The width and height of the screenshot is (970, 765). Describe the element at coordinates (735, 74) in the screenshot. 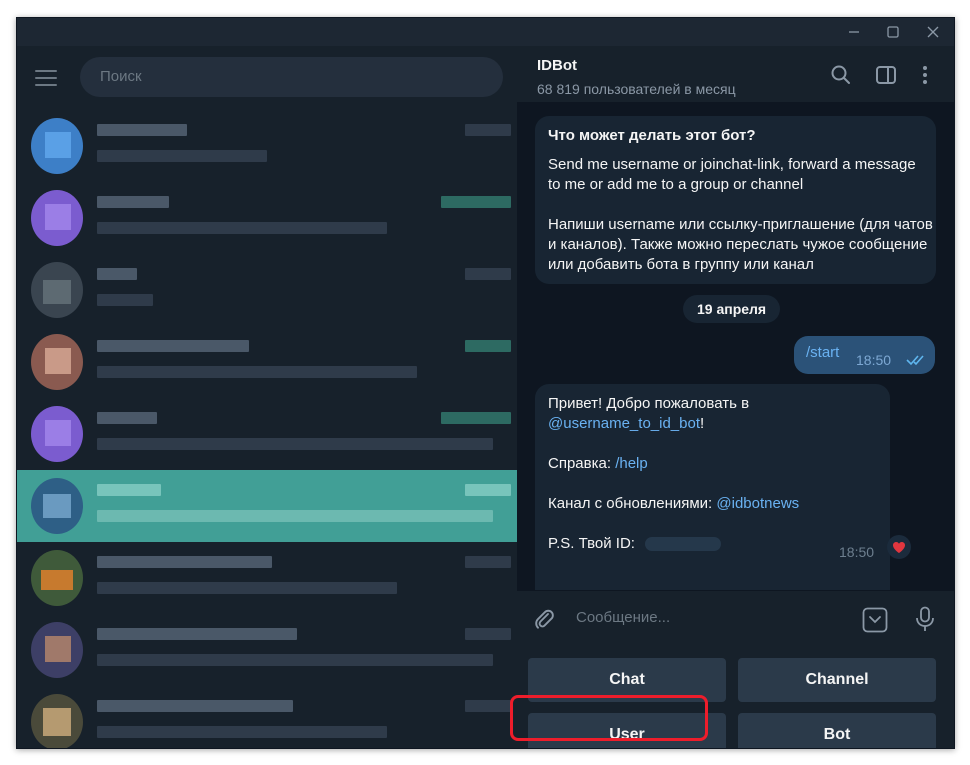

I see `chat-header: IDBot 68 819 пользователей в месяц` at that location.